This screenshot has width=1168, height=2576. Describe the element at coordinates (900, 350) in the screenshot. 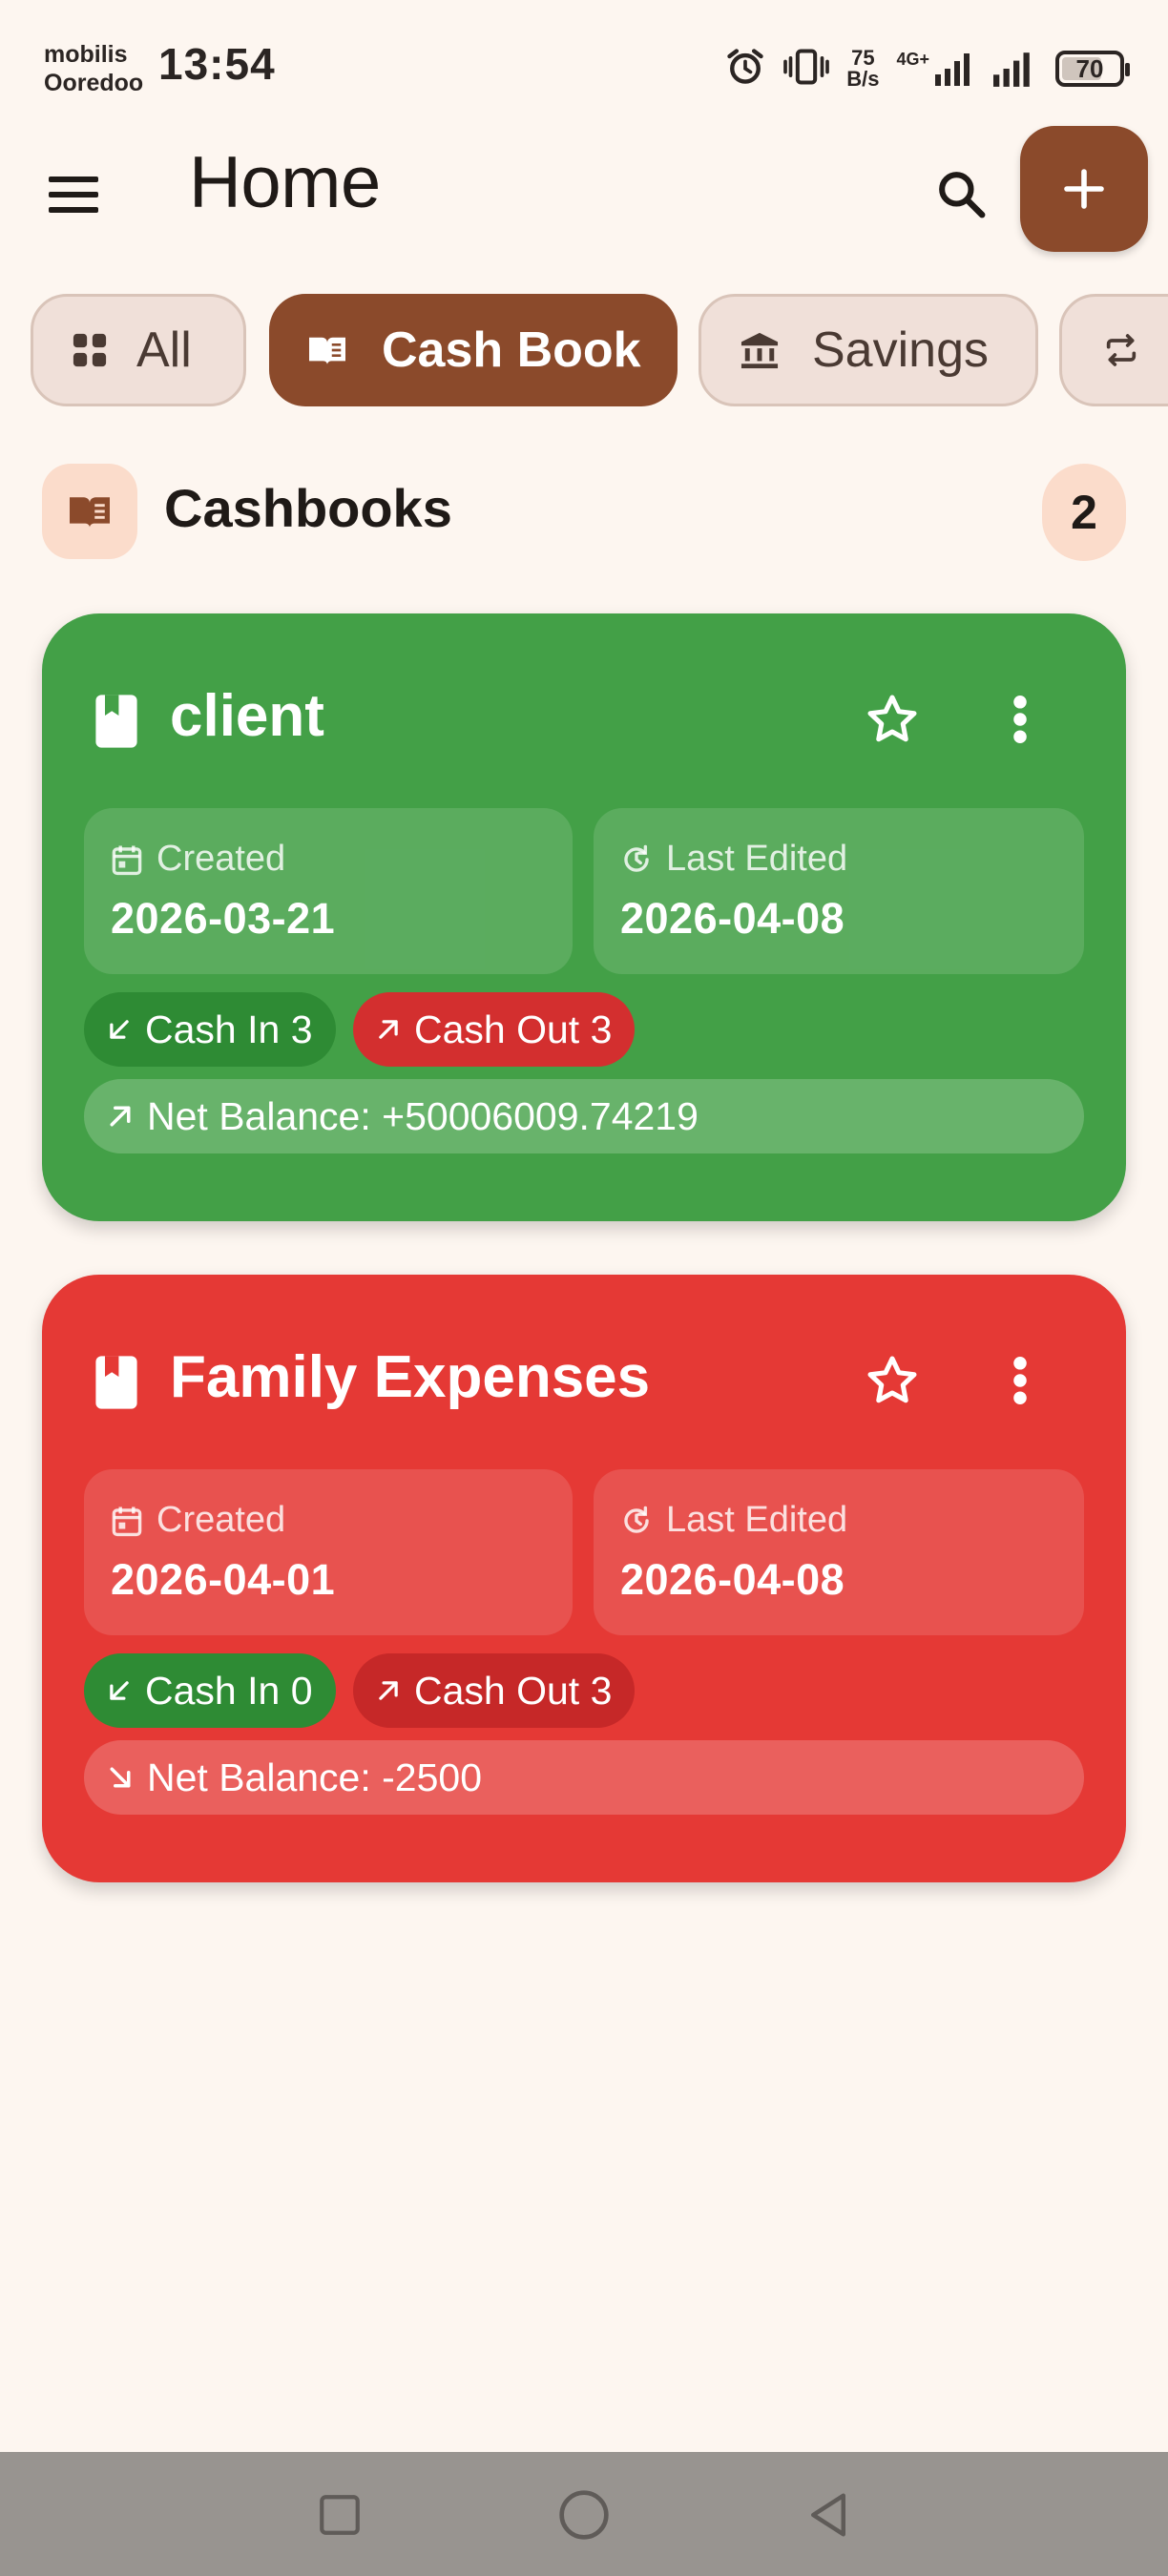

I see `chip-savings-label: Savings` at that location.